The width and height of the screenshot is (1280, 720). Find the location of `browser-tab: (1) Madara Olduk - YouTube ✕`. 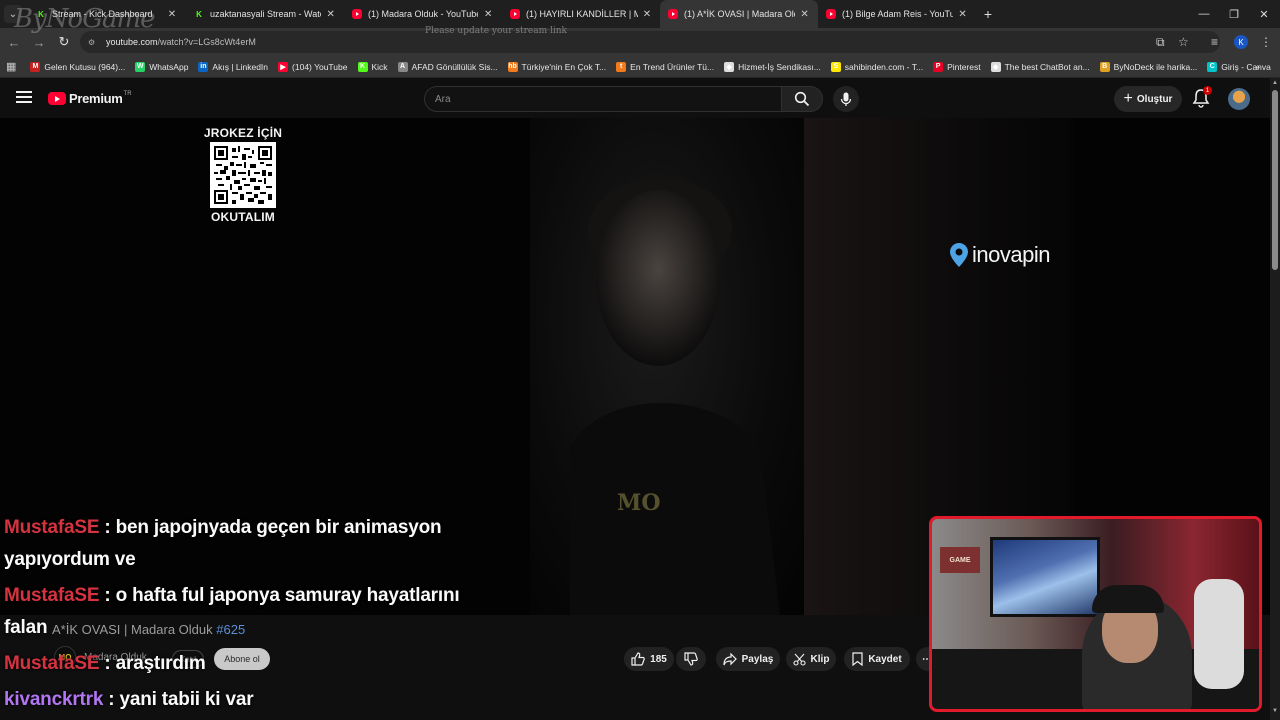

browser-tab: (1) Madara Olduk - YouTube ✕ is located at coordinates (423, 14).